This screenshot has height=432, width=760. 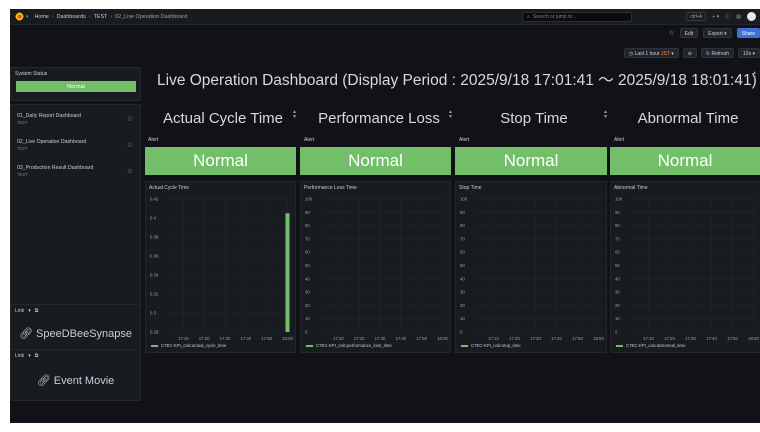 I want to click on y-tick-label: 0.4, so click(x=153, y=218).